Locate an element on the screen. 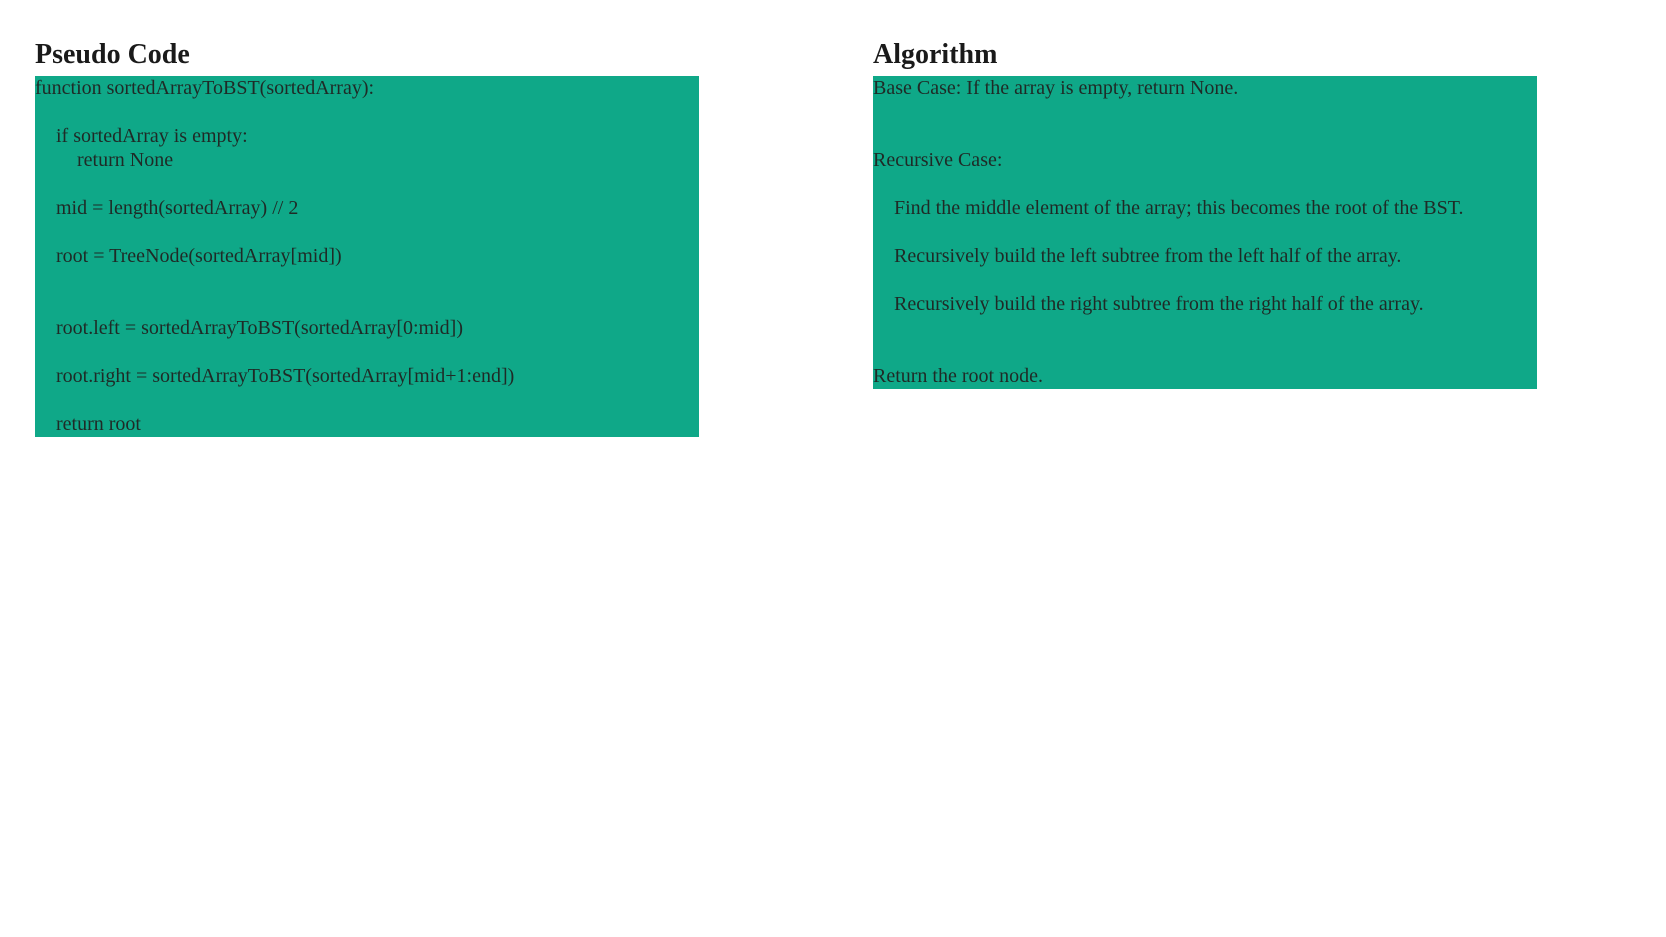 The width and height of the screenshot is (1666, 937). code-line-mid: mid = length(sortedArray) // 2 is located at coordinates (177, 208).